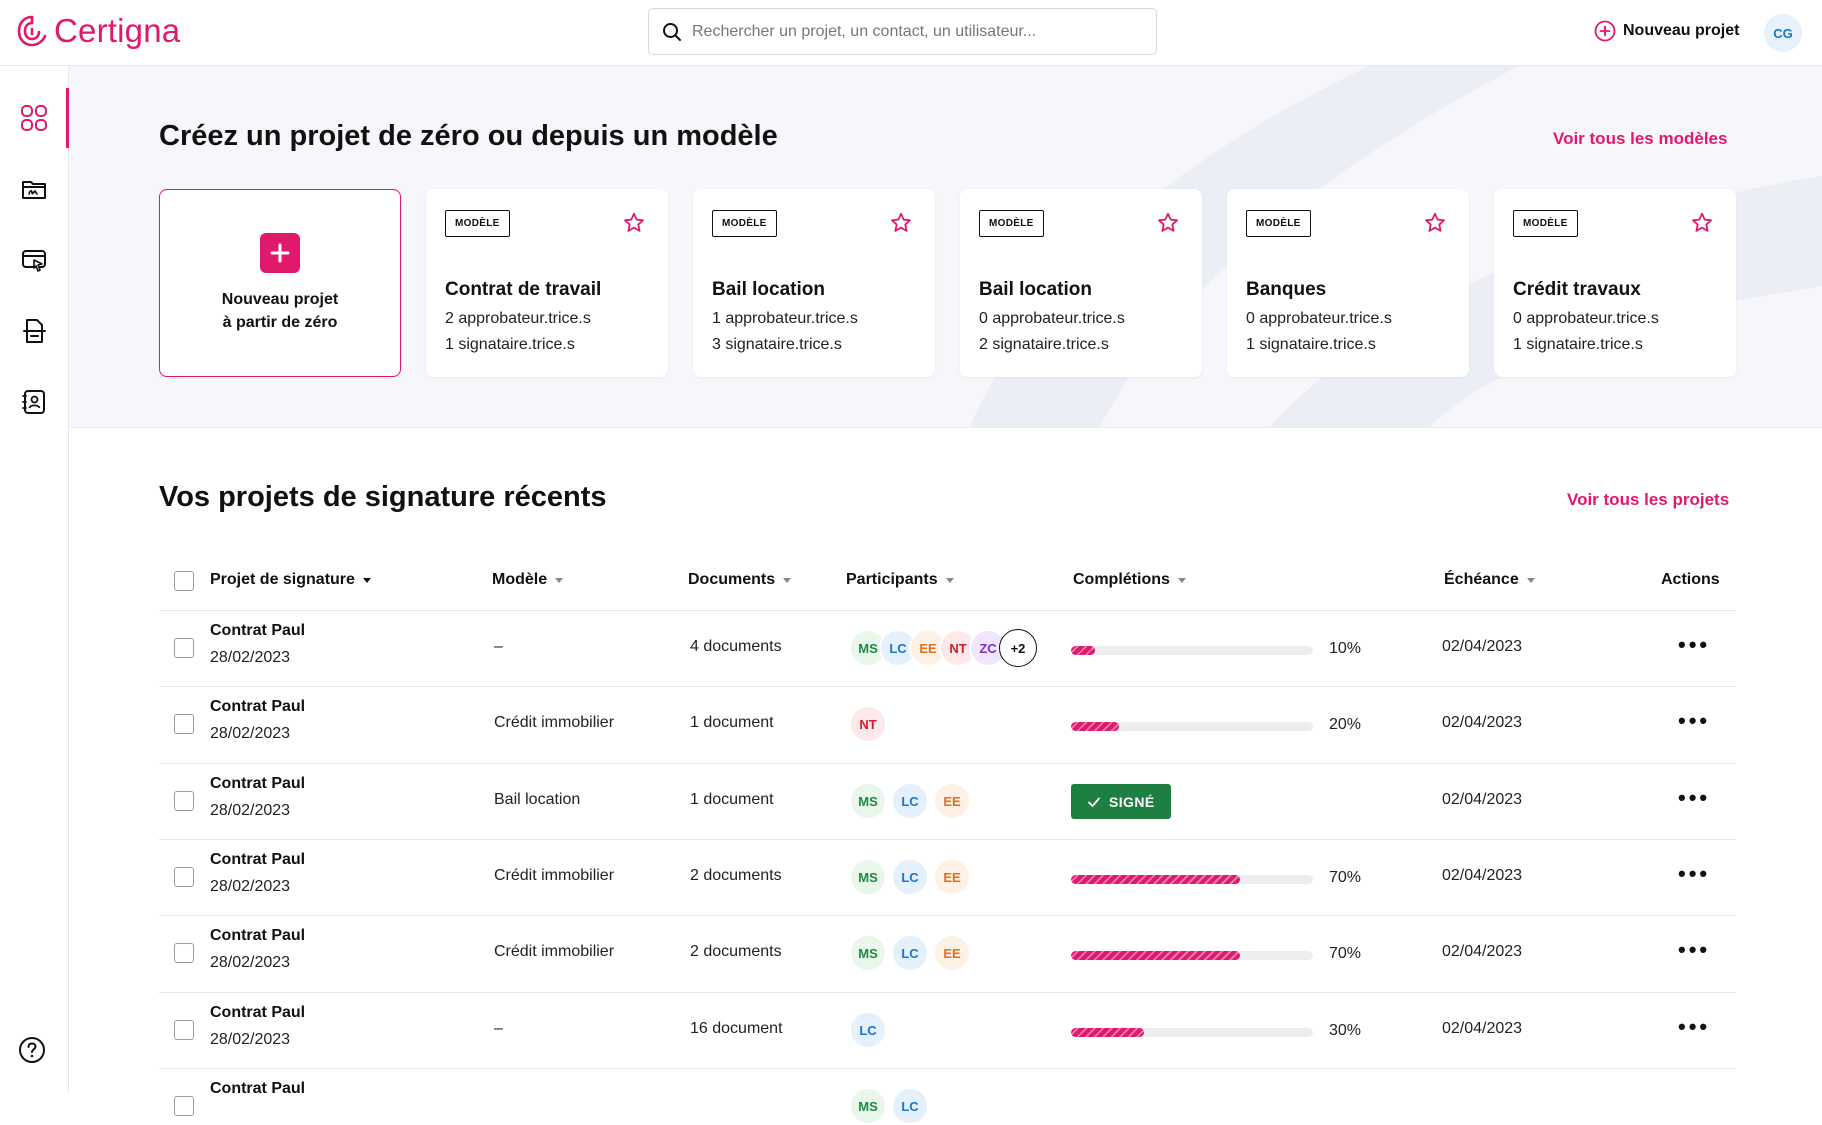  What do you see at coordinates (787, 580) in the screenshot?
I see `sort-caret-icon` at bounding box center [787, 580].